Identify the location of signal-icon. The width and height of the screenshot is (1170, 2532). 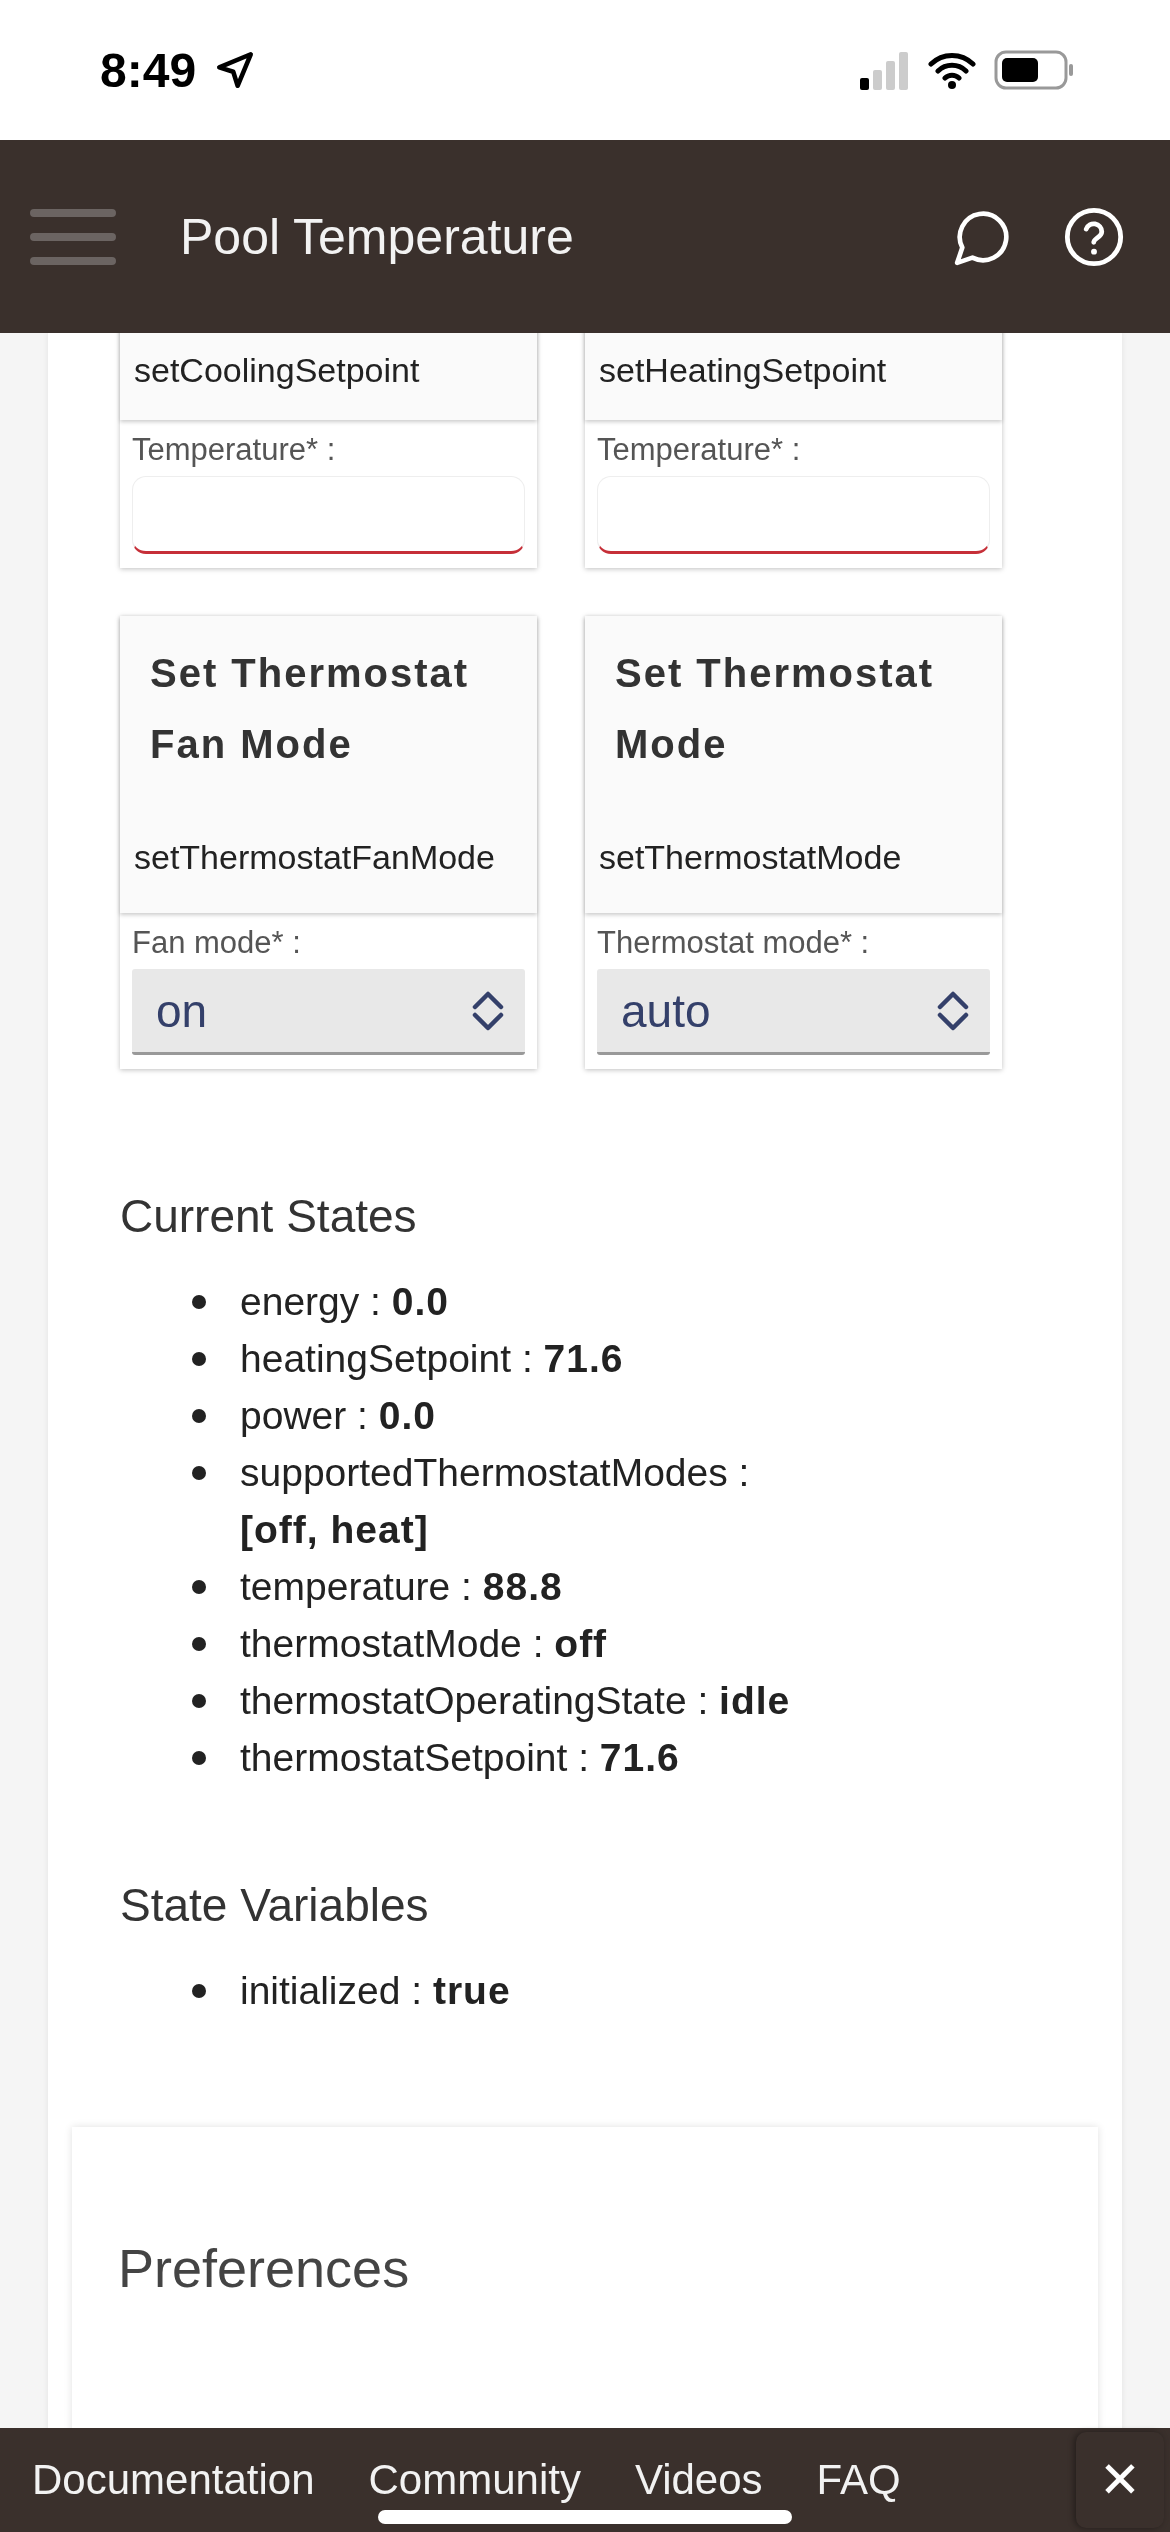
(885, 70).